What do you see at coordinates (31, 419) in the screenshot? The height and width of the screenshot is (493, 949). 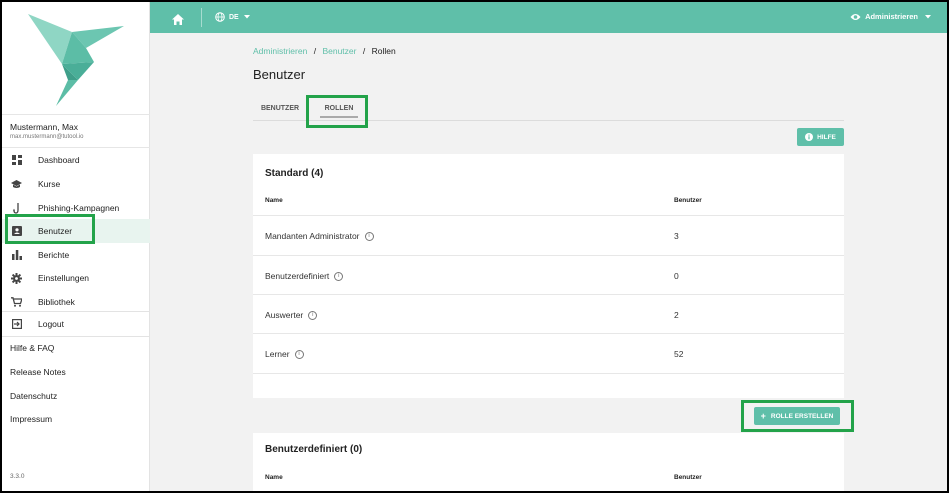 I see `imprint-link: Impressum` at bounding box center [31, 419].